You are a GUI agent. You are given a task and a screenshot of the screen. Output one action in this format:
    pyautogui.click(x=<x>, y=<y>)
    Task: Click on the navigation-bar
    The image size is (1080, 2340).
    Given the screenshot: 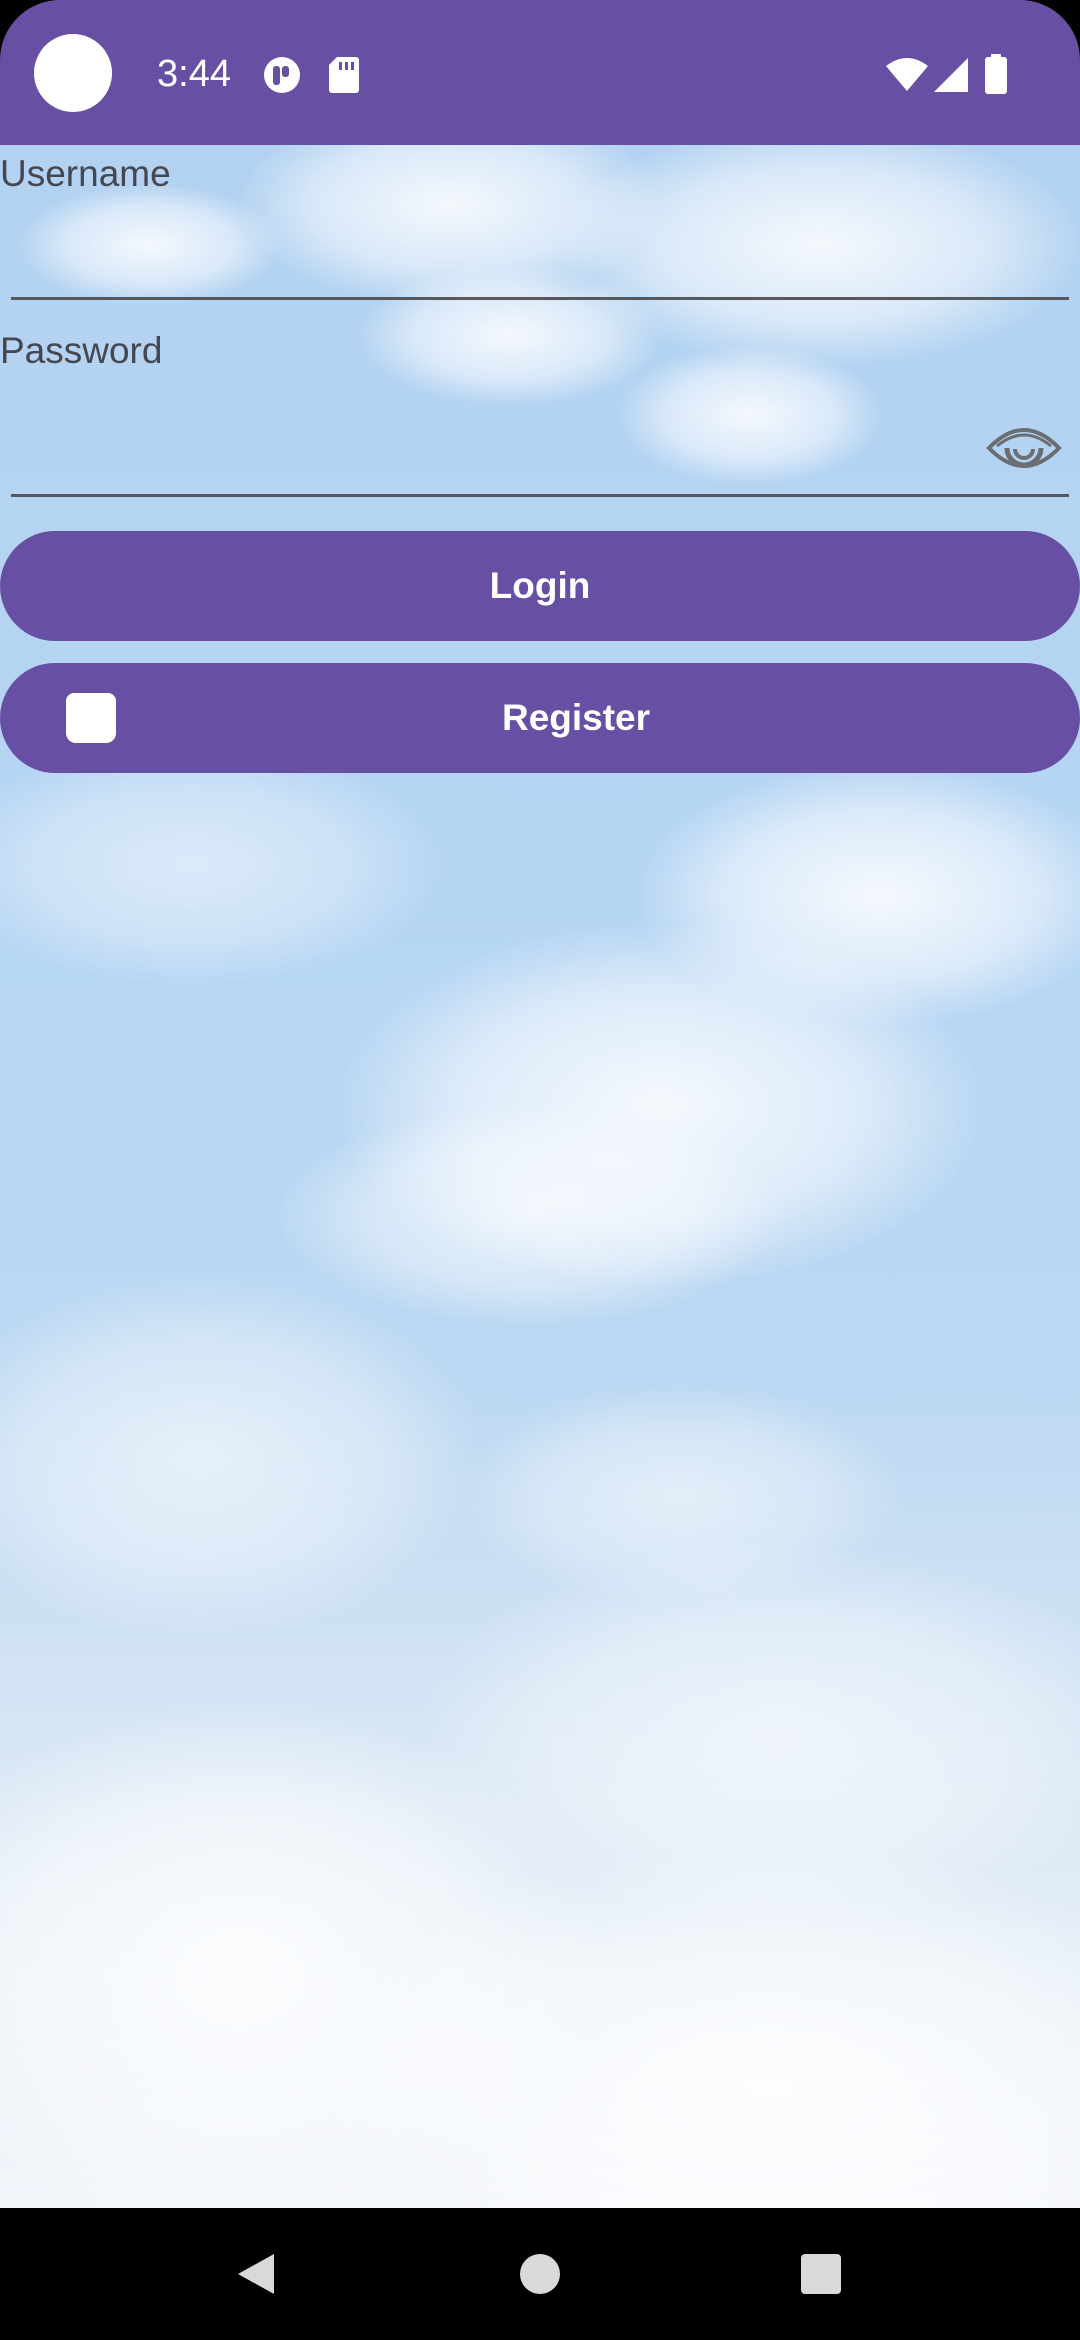 What is the action you would take?
    pyautogui.click(x=540, y=2274)
    